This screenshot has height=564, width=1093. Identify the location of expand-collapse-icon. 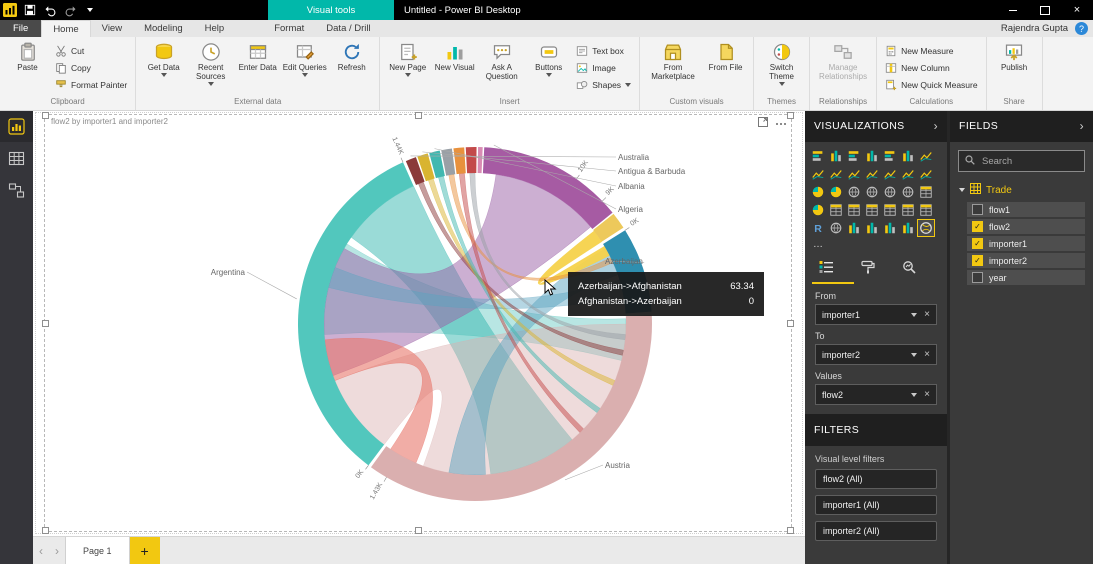
(962, 190).